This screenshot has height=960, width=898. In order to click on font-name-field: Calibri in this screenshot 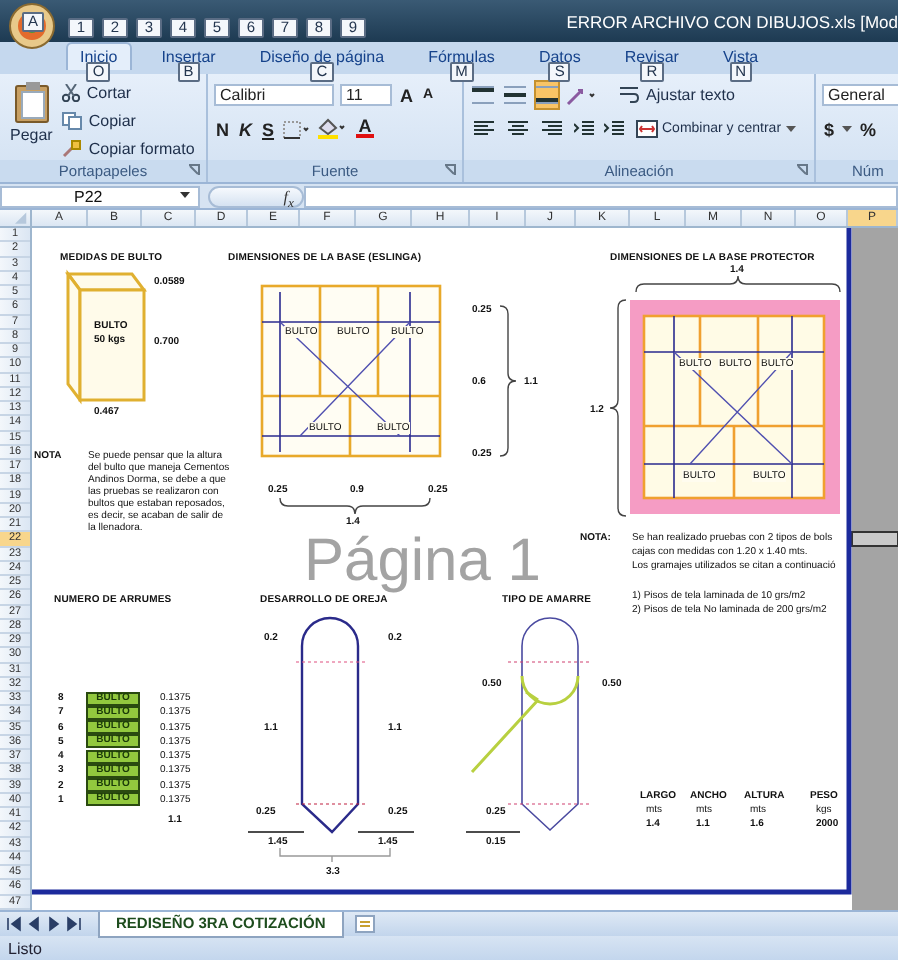, I will do `click(274, 95)`.